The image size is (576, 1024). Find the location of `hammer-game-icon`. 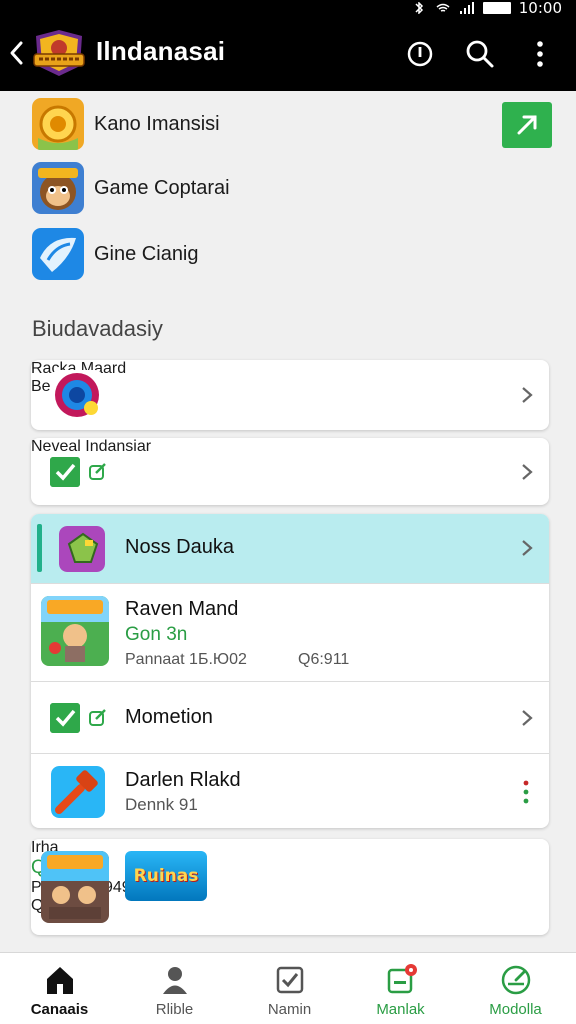

hammer-game-icon is located at coordinates (78, 792).